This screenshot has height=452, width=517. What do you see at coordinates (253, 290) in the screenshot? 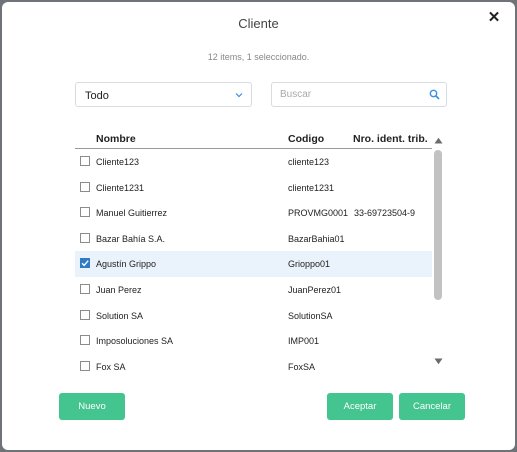
I see `table-row: Juan Perez JuanPerez01` at bounding box center [253, 290].